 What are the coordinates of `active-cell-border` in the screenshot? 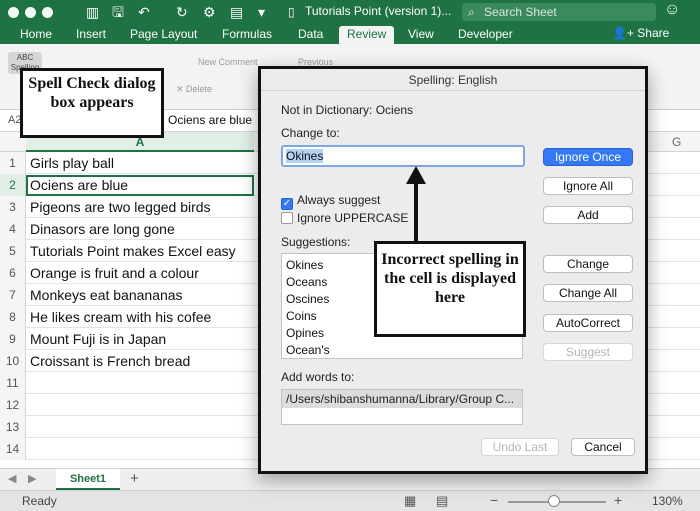 It's located at (140, 185).